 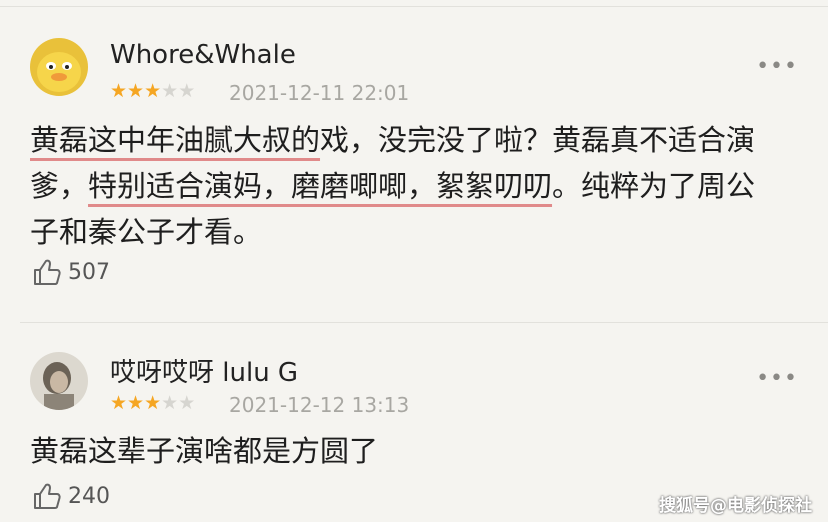 I want to click on text-segment: 爹，, so click(x=59, y=186).